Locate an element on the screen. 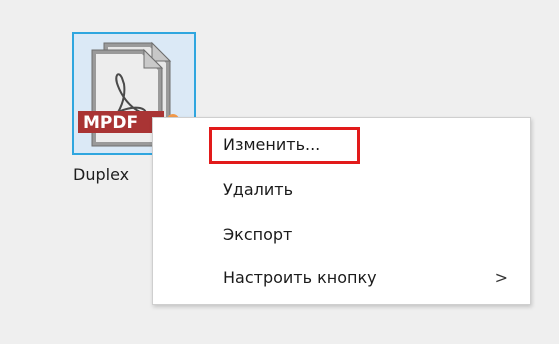 The height and width of the screenshot is (344, 559). menu-item-customize-button: Настроить кнопку > is located at coordinates (341, 278).